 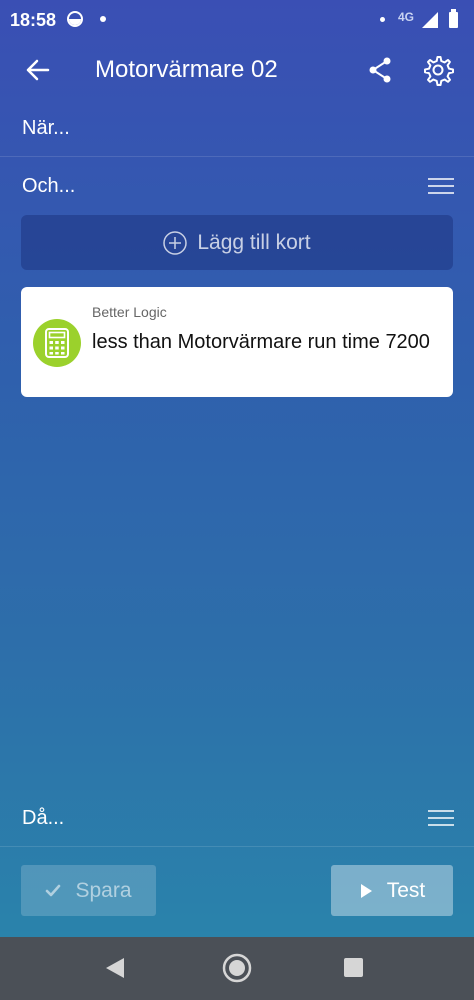 What do you see at coordinates (254, 242) in the screenshot?
I see `add-card-label: Lägg till kort` at bounding box center [254, 242].